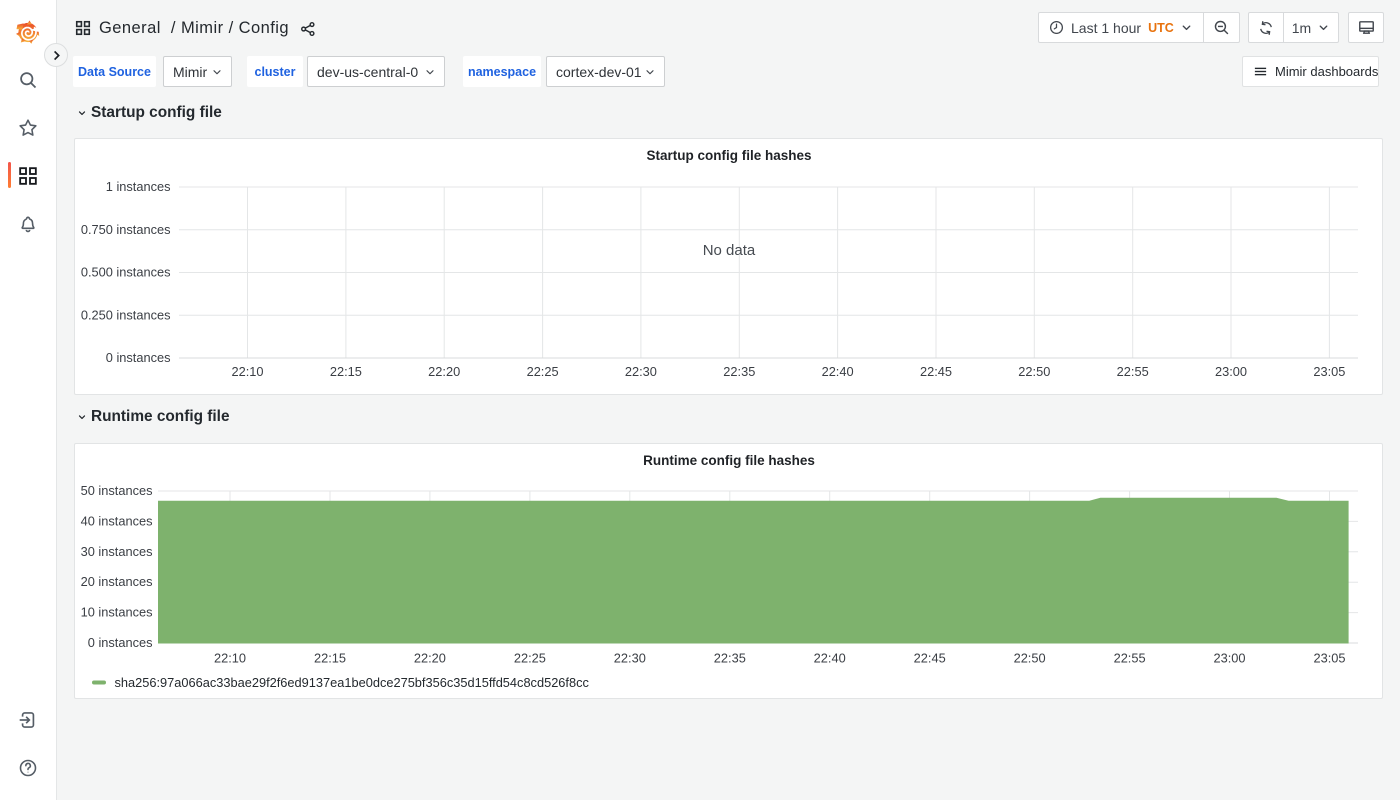 This screenshot has width=1400, height=800. Describe the element at coordinates (729, 460) in the screenshot. I see `svg-text: Runtime config file hashes` at that location.